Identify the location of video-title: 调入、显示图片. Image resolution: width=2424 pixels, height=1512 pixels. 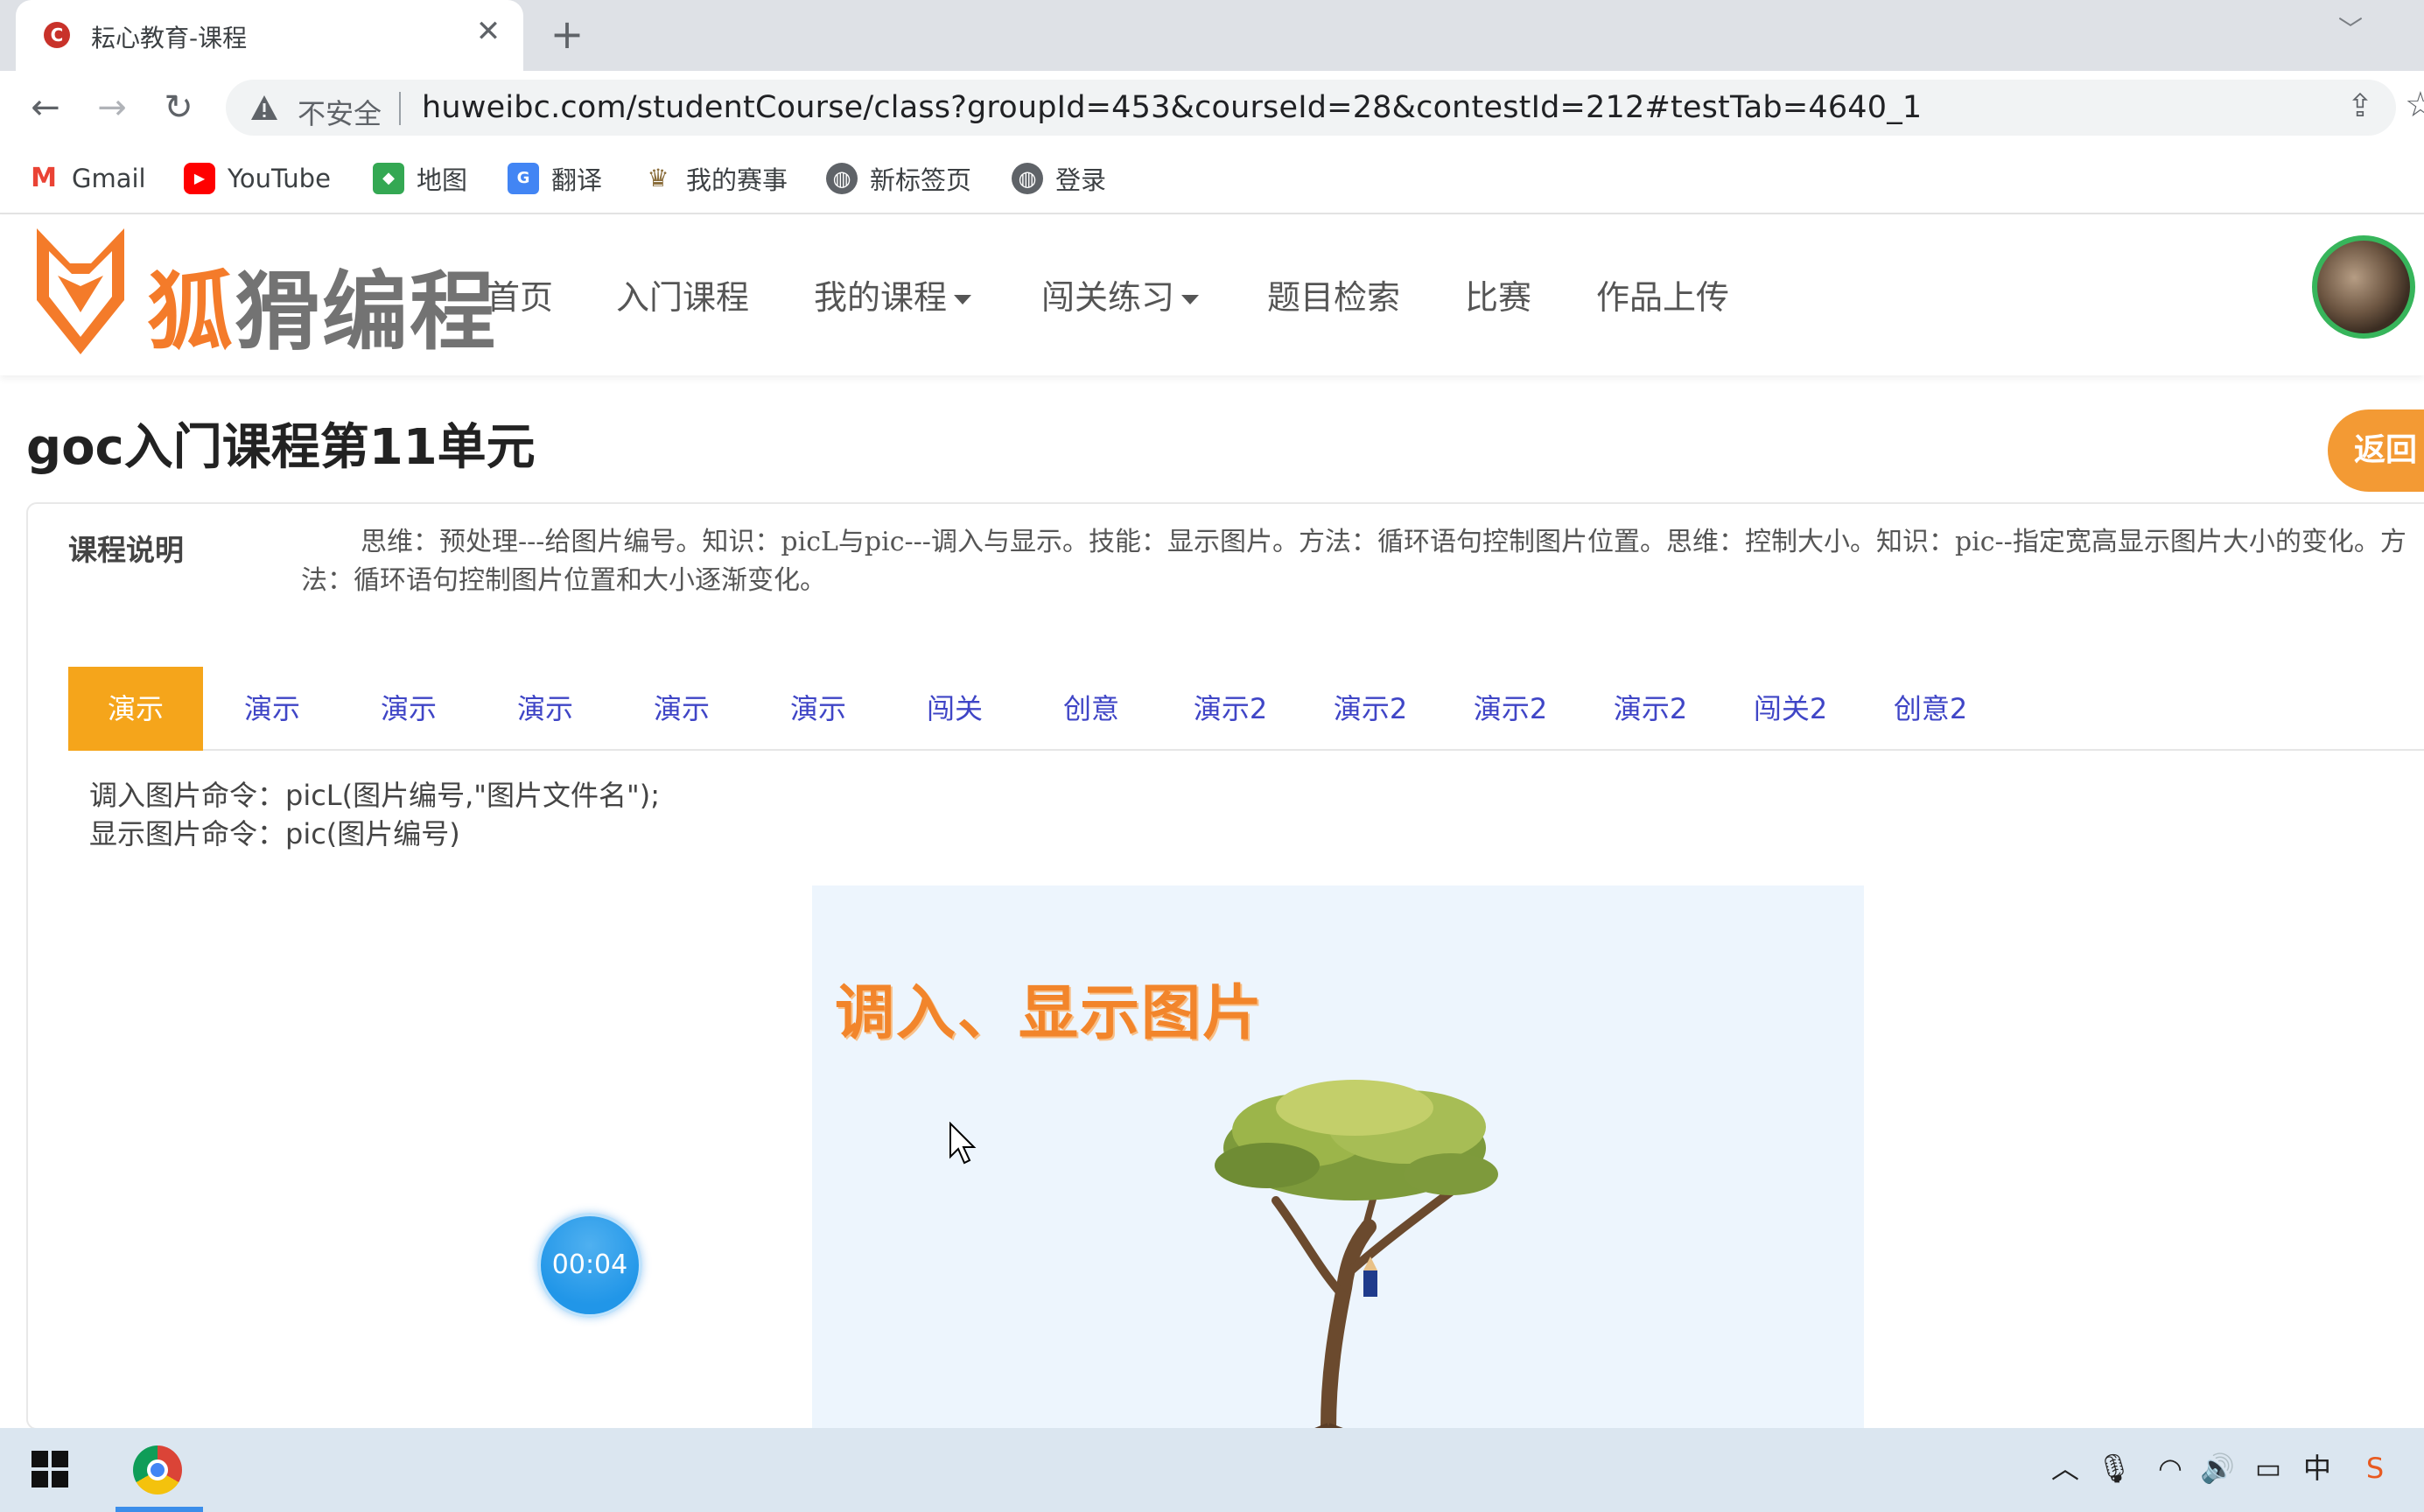
(1050, 1013).